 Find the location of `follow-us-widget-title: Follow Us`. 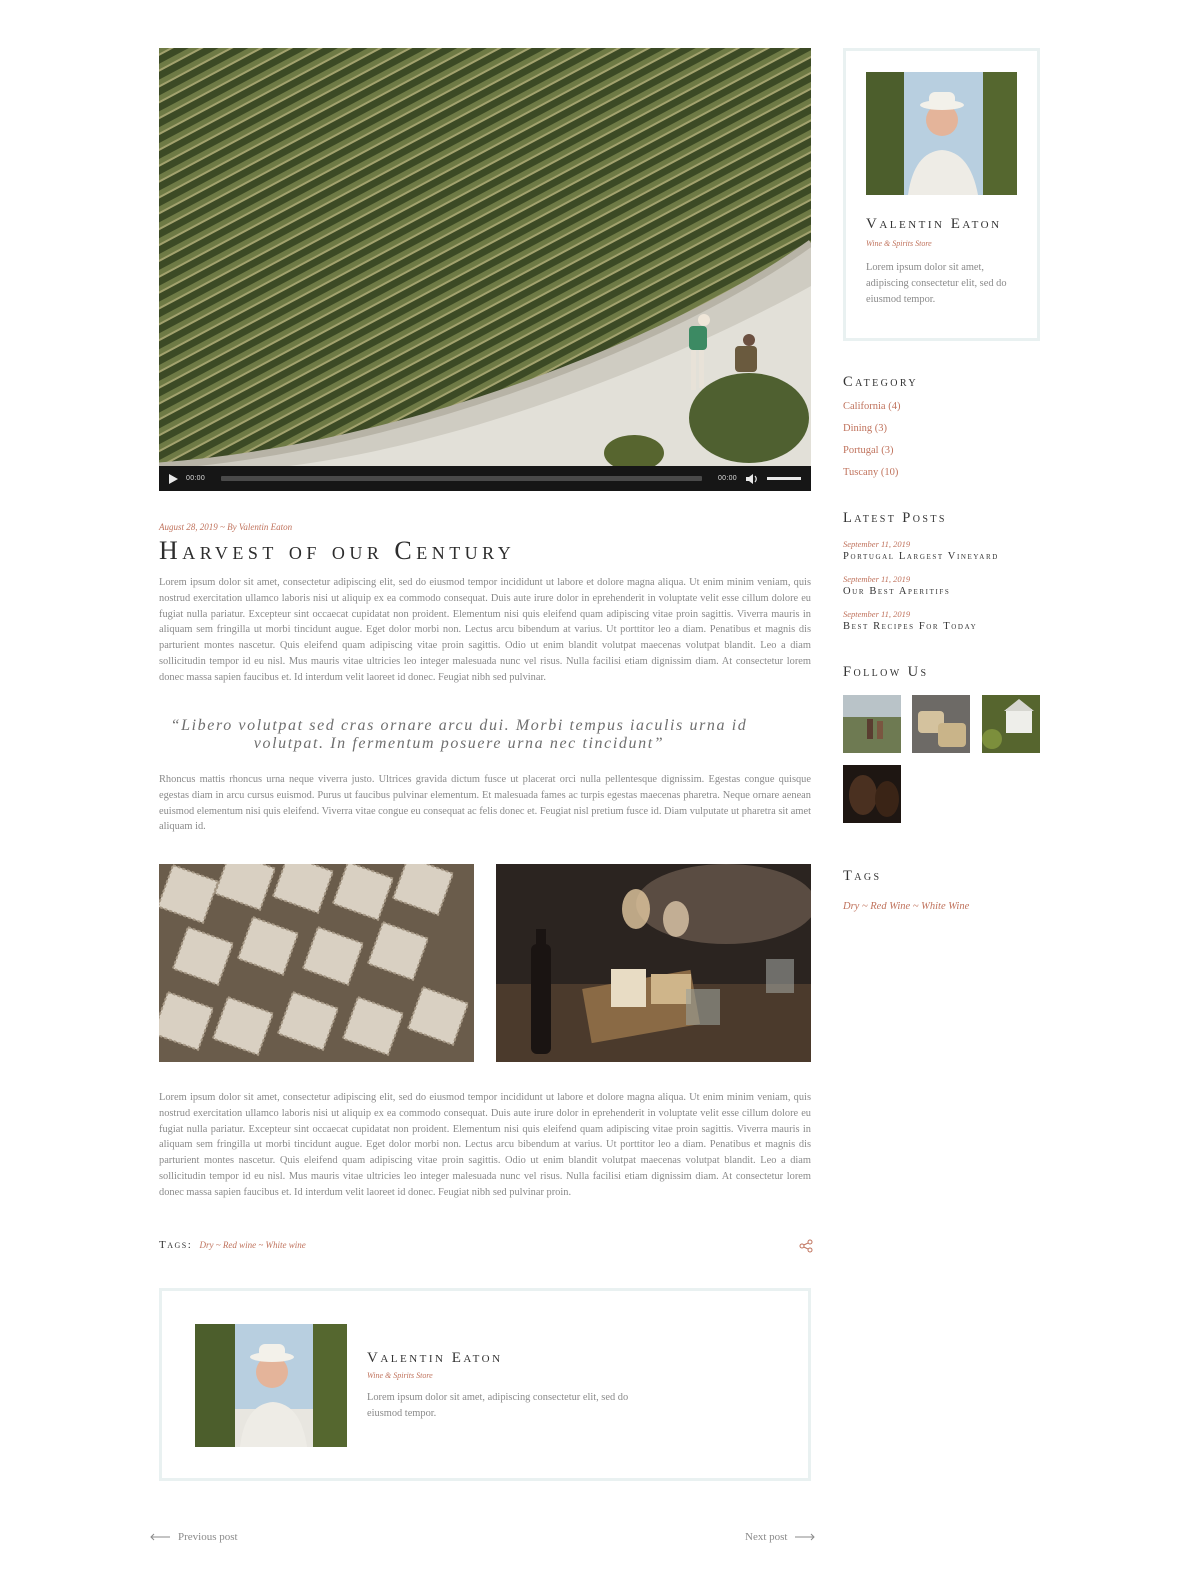

follow-us-widget-title: Follow Us is located at coordinates (886, 672).